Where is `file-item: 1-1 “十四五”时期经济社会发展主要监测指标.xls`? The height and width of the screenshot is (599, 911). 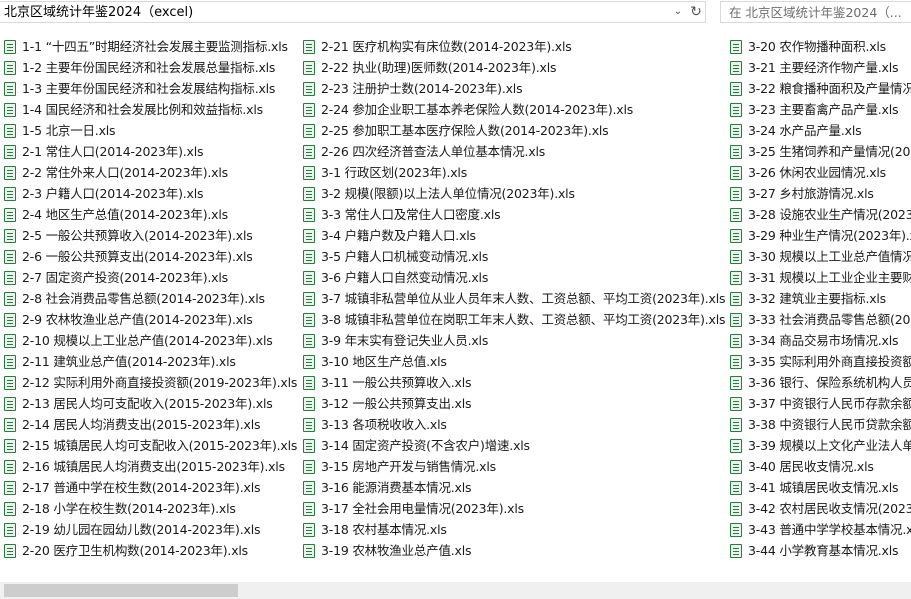
file-item: 1-1 “十四五”时期经济社会发展主要监测指标.xls is located at coordinates (154, 46).